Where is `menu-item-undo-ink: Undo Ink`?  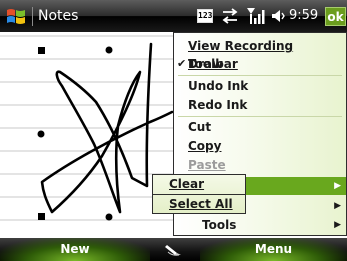
menu-item-undo-ink: Undo Ink is located at coordinates (260, 86).